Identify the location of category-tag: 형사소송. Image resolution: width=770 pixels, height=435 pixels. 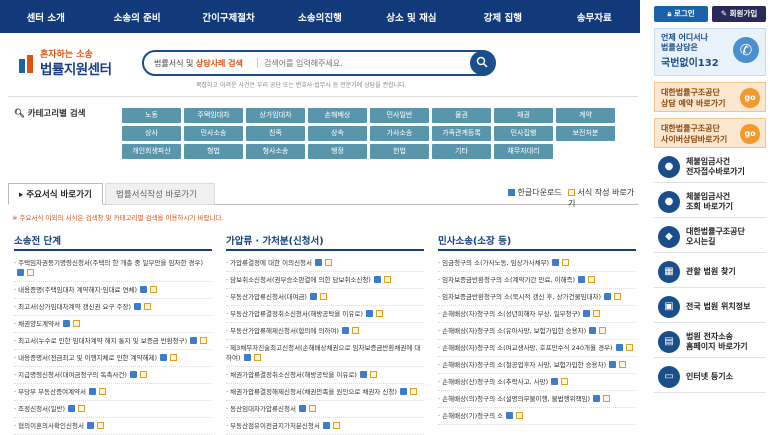
(275, 151).